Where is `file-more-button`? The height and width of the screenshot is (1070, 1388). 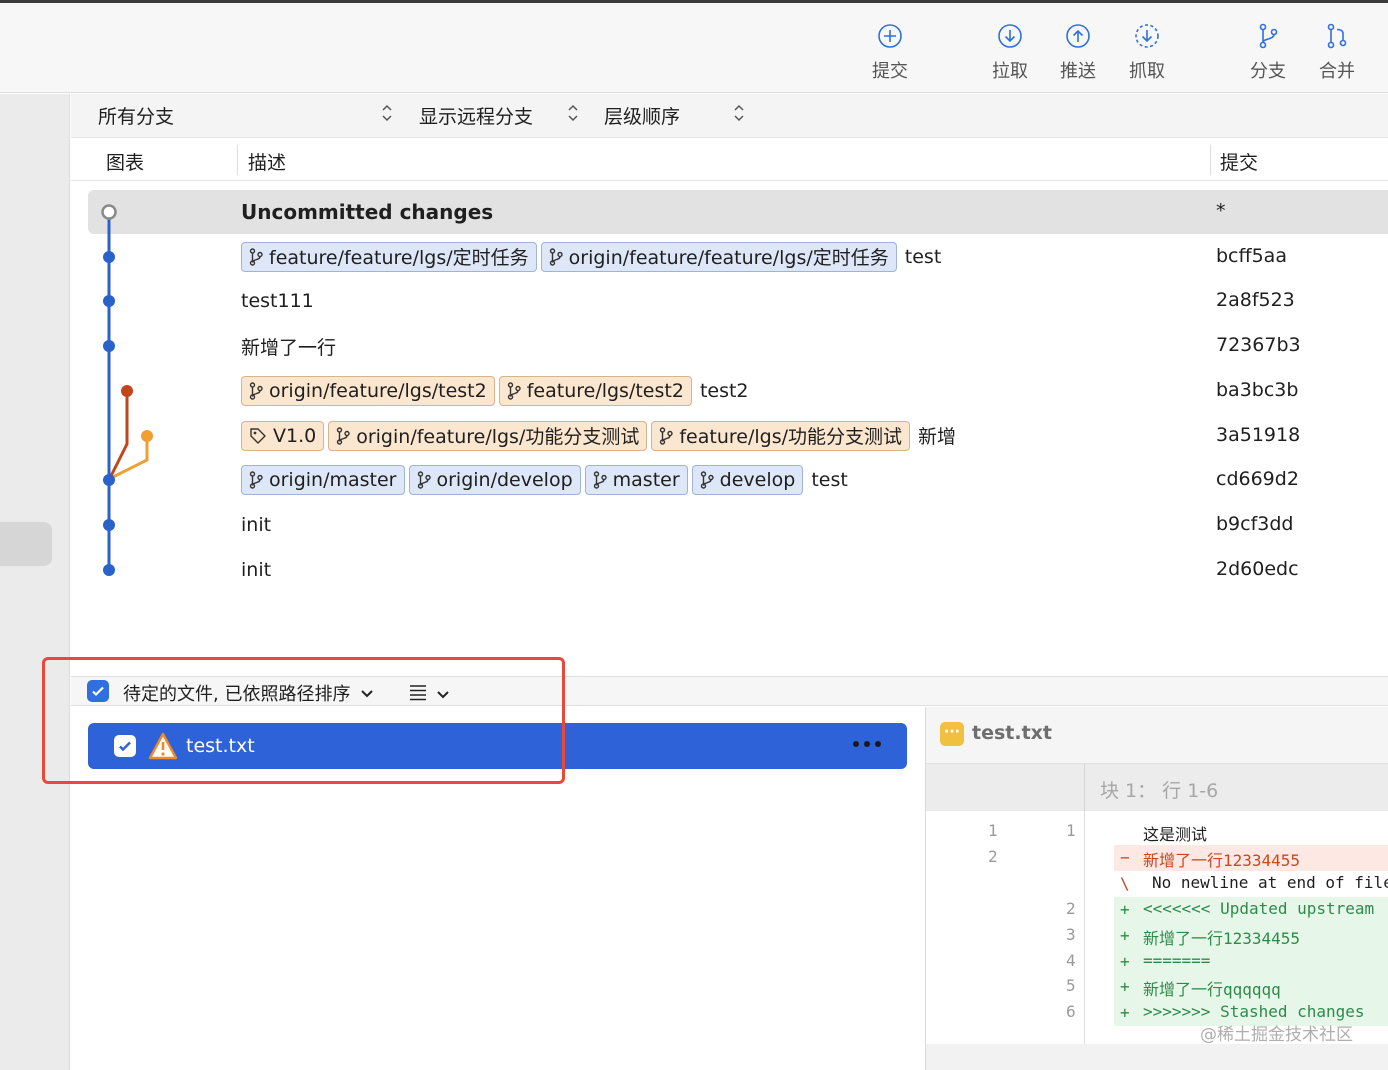 file-more-button is located at coordinates (867, 744).